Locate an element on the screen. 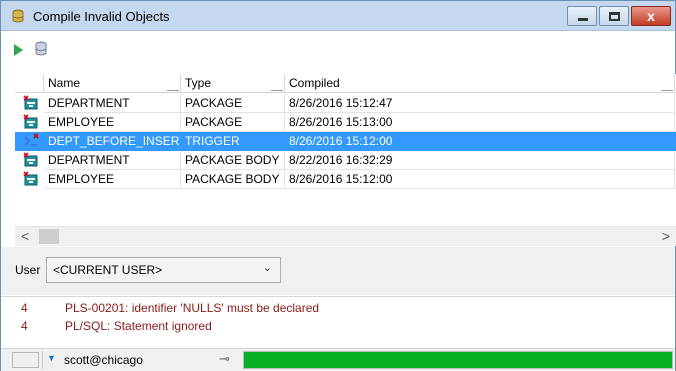 The width and height of the screenshot is (676, 371). header-icon-column is located at coordinates (29, 83).